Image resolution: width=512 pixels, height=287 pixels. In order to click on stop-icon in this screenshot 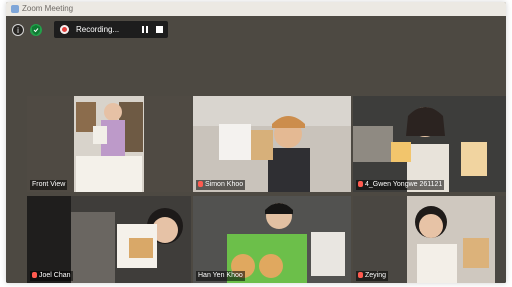, I will do `click(159, 29)`.